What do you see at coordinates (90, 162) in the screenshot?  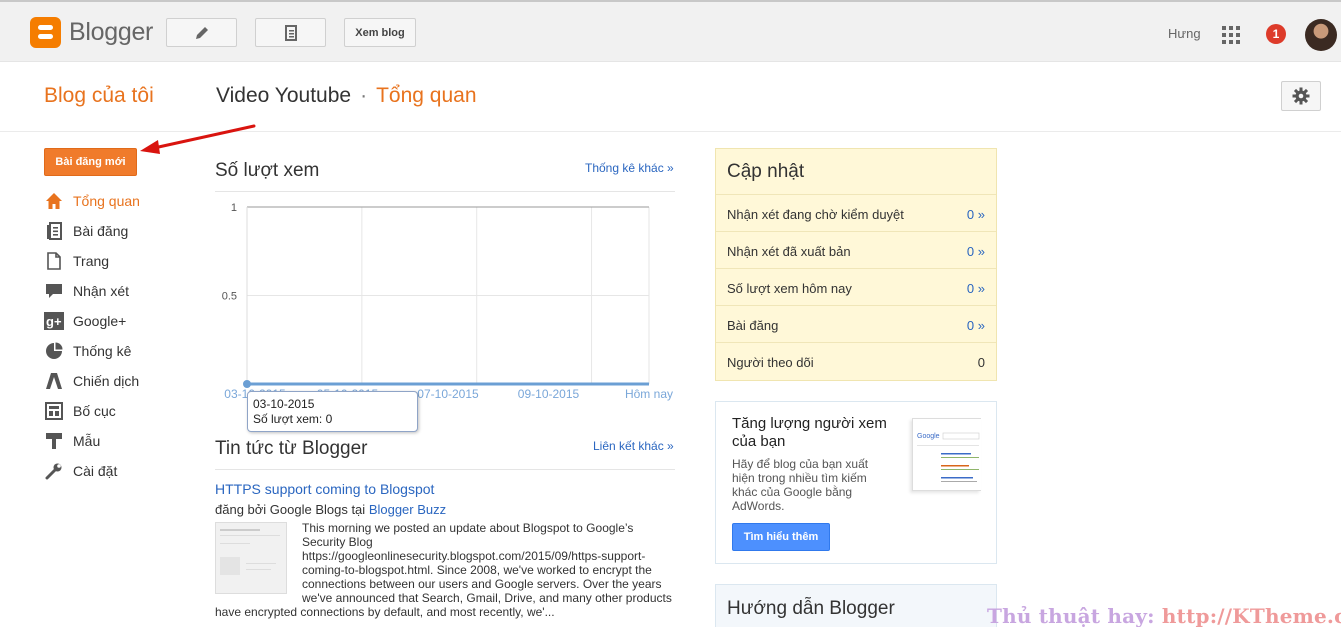 I see `new-post-button: Bài đăng mới` at bounding box center [90, 162].